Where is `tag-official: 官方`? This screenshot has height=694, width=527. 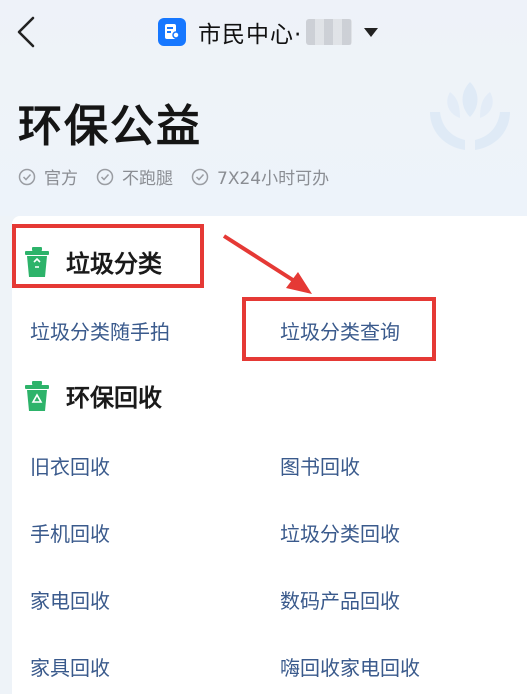 tag-official: 官方 is located at coordinates (48, 176).